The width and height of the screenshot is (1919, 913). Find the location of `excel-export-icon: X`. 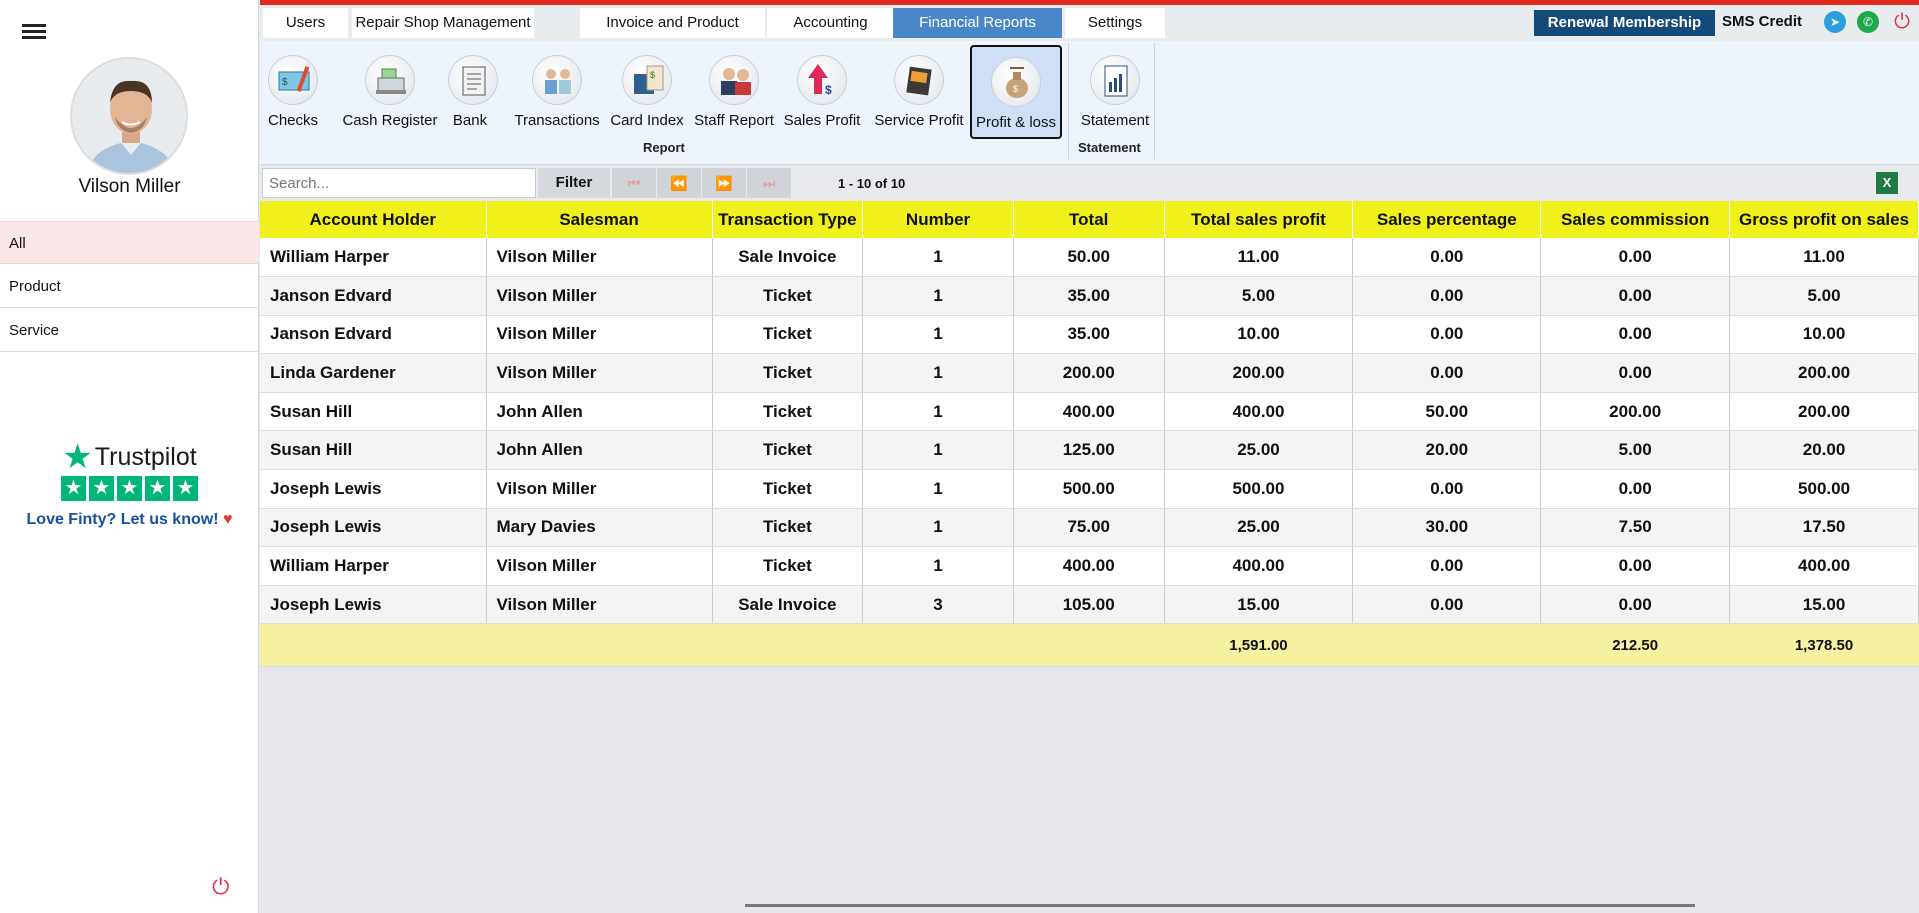

excel-export-icon: X is located at coordinates (1887, 183).